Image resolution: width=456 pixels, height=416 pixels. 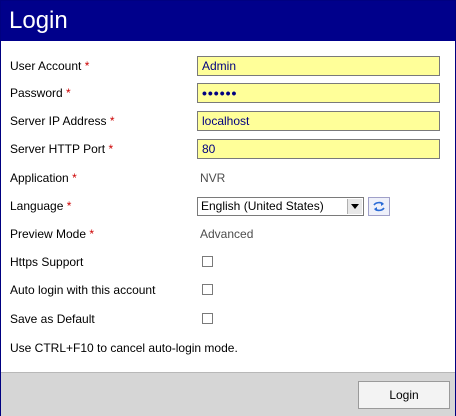 What do you see at coordinates (47, 262) in the screenshot?
I see `https-support-label: Https Support` at bounding box center [47, 262].